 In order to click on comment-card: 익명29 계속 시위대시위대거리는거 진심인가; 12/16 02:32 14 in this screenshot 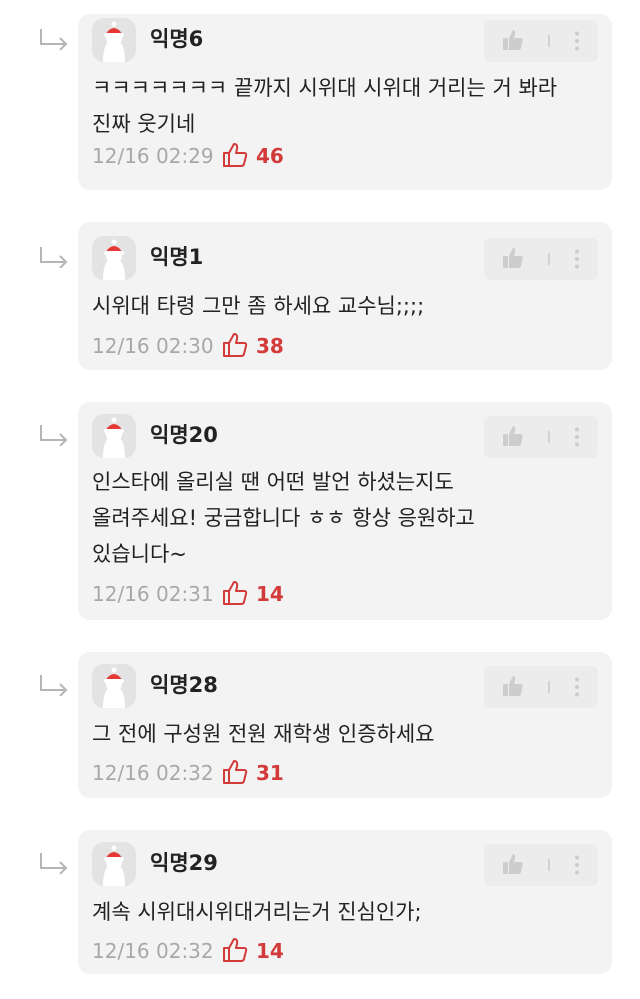, I will do `click(345, 902)`.